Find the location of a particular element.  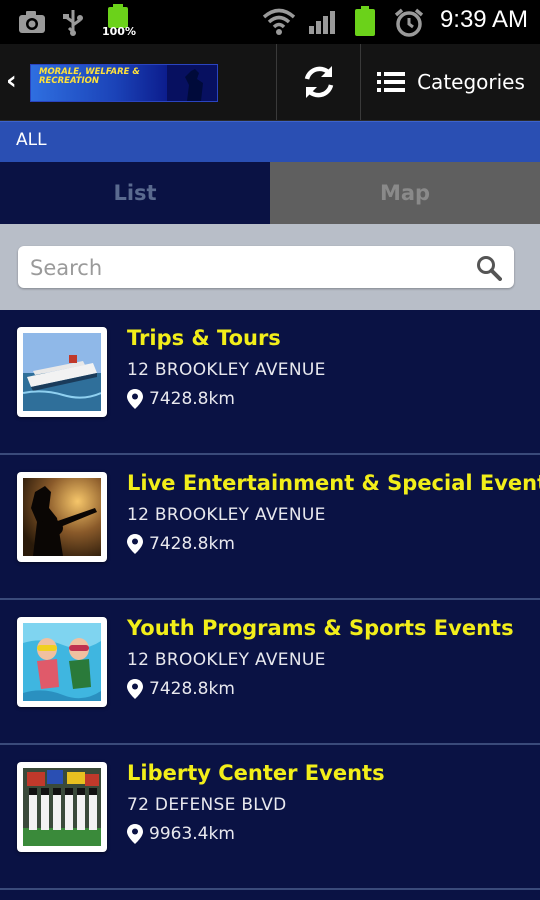

search-area is located at coordinates (270, 267).